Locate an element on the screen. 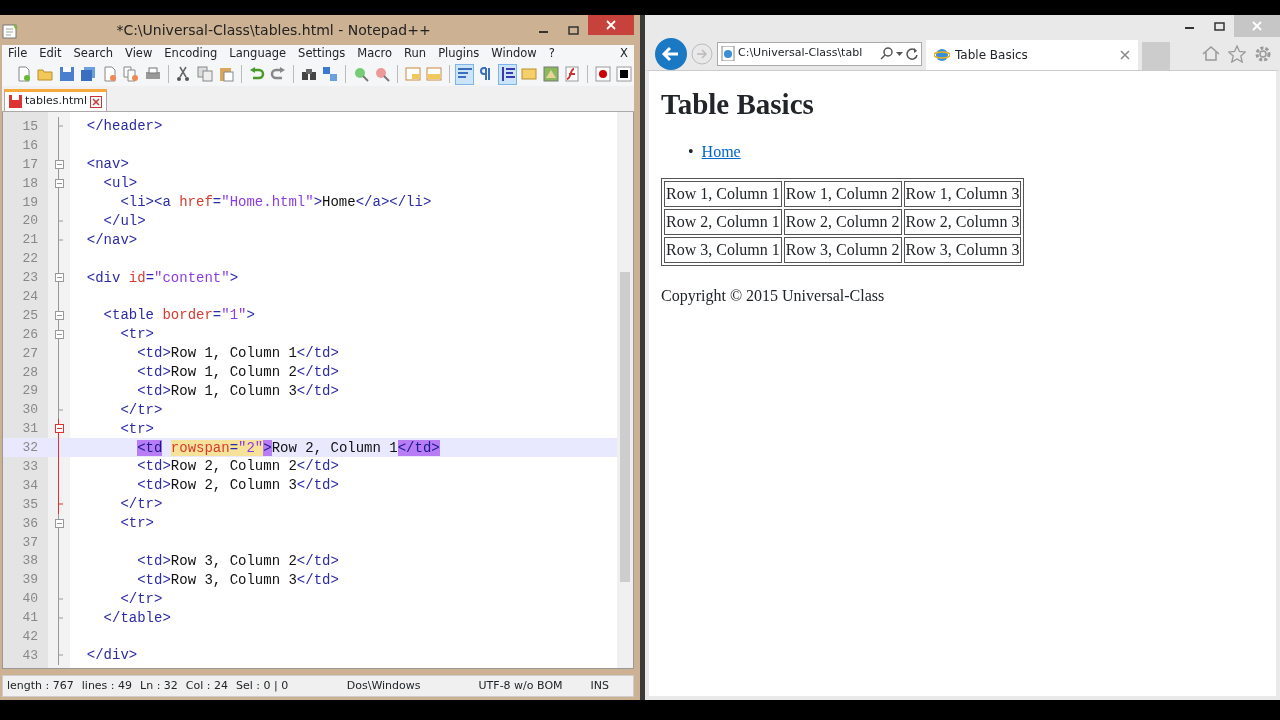 Image resolution: width=1280 pixels, height=720 pixels. code-line: </ul> is located at coordinates (124, 220).